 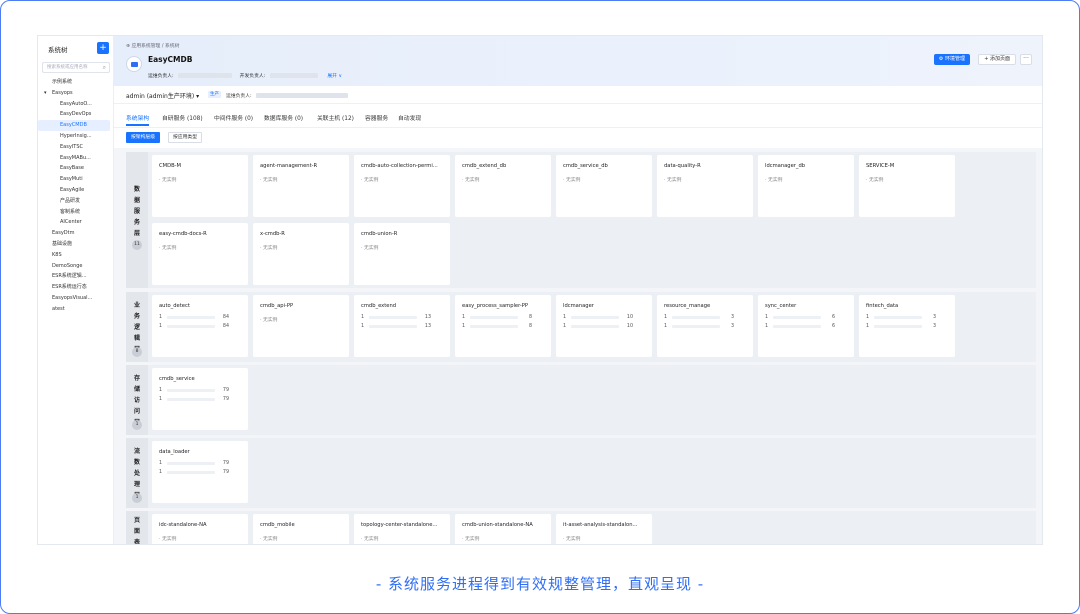 What do you see at coordinates (76, 212) in the screenshot?
I see `sidebar-item: 客制系统` at bounding box center [76, 212].